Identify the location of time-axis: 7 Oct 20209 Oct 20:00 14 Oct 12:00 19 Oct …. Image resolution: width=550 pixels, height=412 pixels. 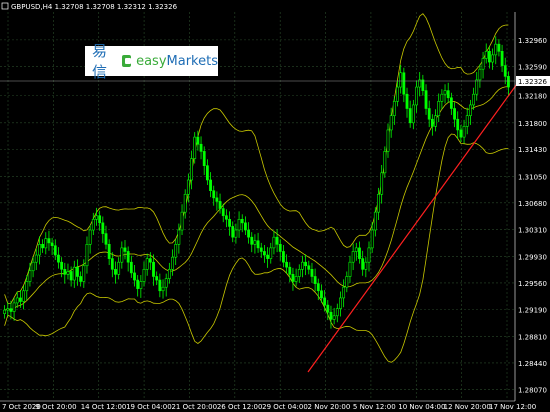
(269, 407).